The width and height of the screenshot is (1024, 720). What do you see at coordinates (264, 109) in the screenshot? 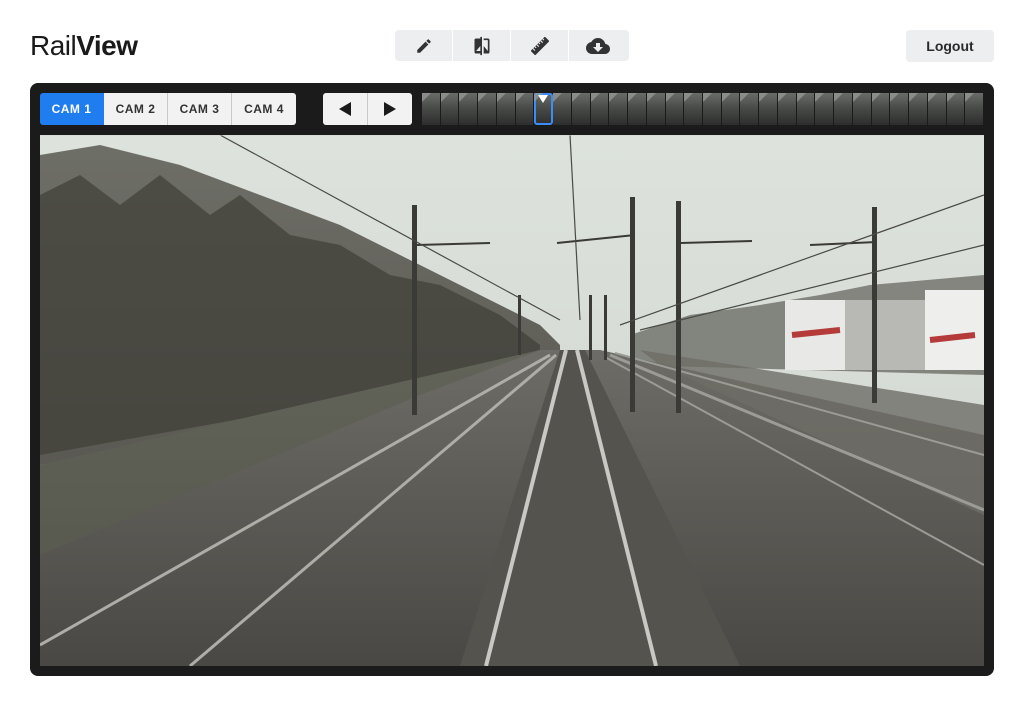
I see `tab-cam-4: CAM 4` at bounding box center [264, 109].